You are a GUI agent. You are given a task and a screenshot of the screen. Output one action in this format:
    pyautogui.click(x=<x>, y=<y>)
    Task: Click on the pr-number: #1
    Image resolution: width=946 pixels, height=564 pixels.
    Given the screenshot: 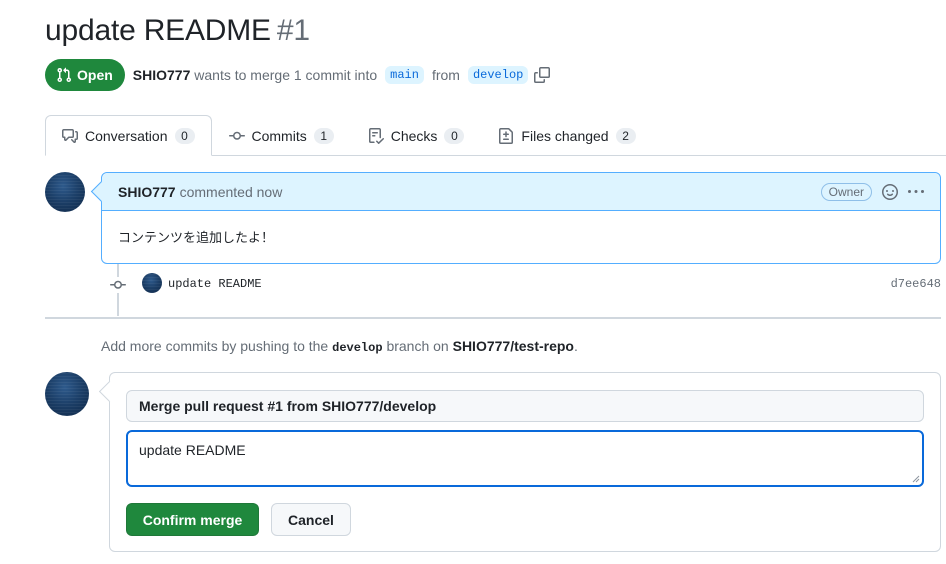 What is the action you would take?
    pyautogui.click(x=293, y=30)
    